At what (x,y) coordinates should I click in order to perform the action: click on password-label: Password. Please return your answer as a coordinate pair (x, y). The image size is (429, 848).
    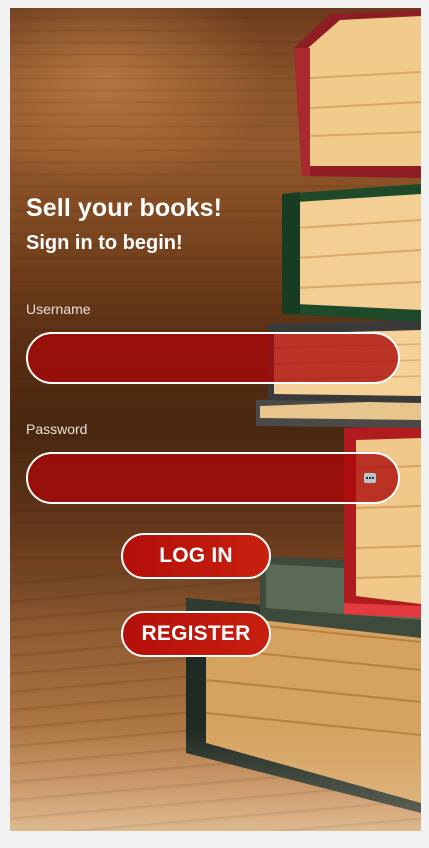
    Looking at the image, I should click on (57, 429).